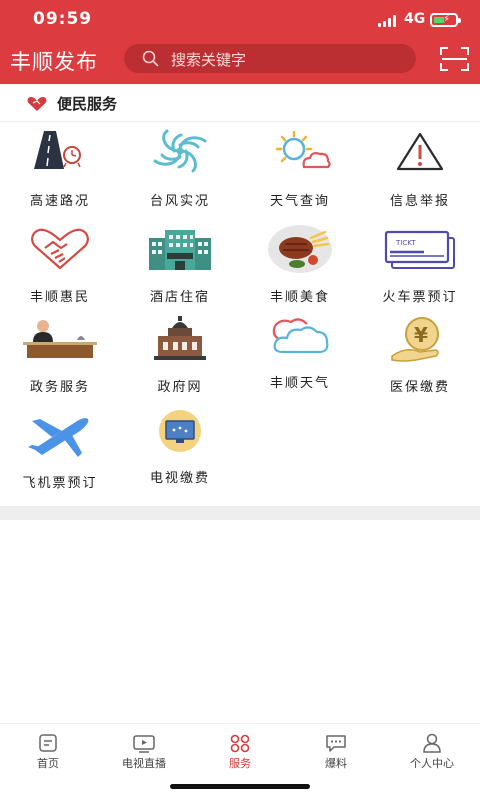 The width and height of the screenshot is (480, 799). I want to click on tab-home: 首页, so click(48, 761).